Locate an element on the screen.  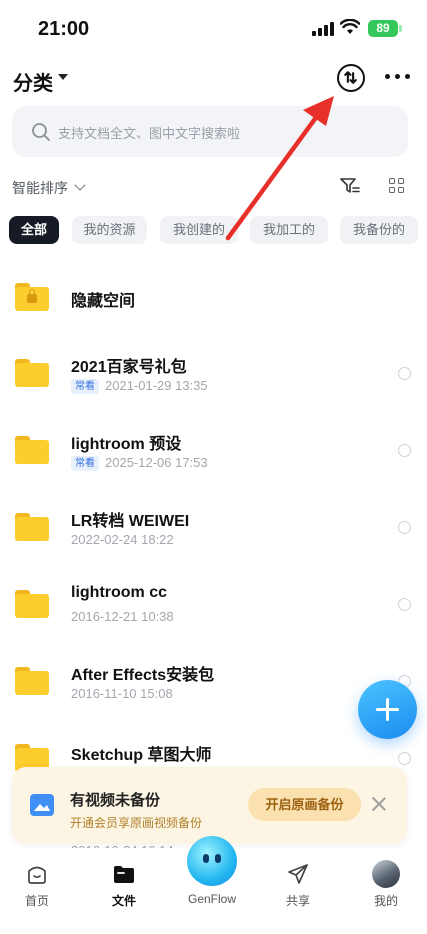
genflow-orb-icon is located at coordinates (212, 861).